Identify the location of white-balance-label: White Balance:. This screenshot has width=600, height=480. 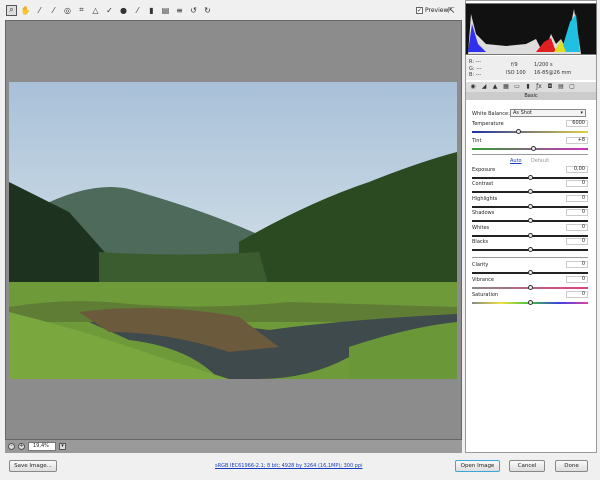
(491, 114).